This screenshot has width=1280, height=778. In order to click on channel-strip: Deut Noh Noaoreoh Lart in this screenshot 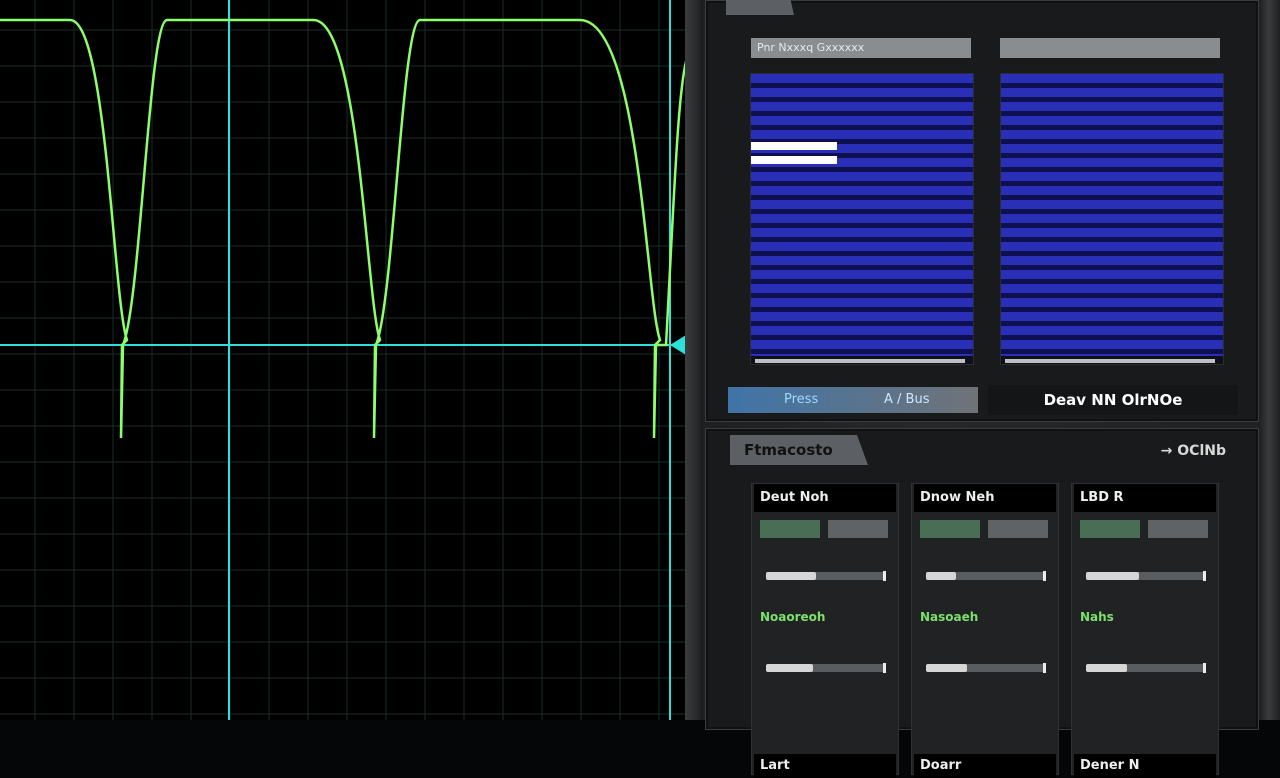, I will do `click(825, 630)`.